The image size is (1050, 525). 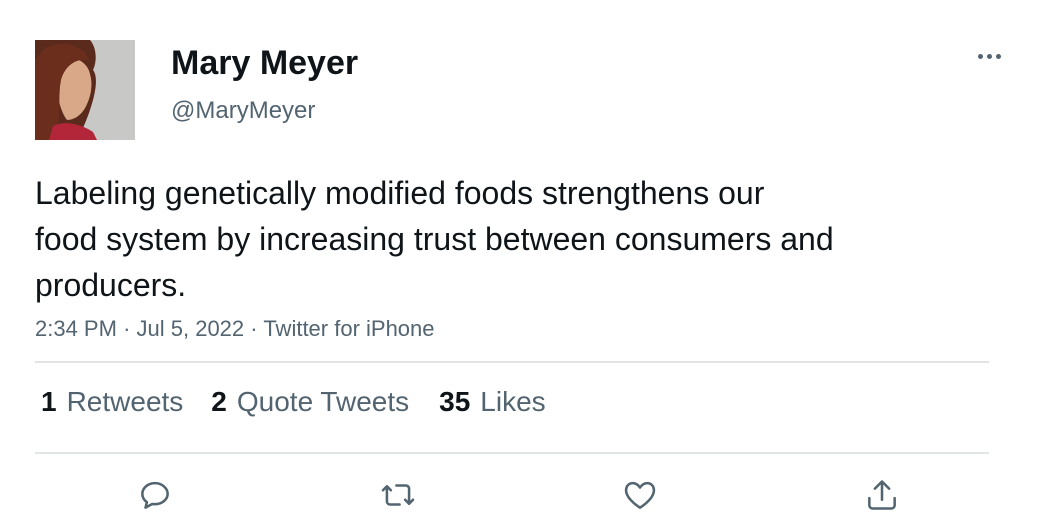 I want to click on likes-stat: 35 Likes, so click(x=492, y=402).